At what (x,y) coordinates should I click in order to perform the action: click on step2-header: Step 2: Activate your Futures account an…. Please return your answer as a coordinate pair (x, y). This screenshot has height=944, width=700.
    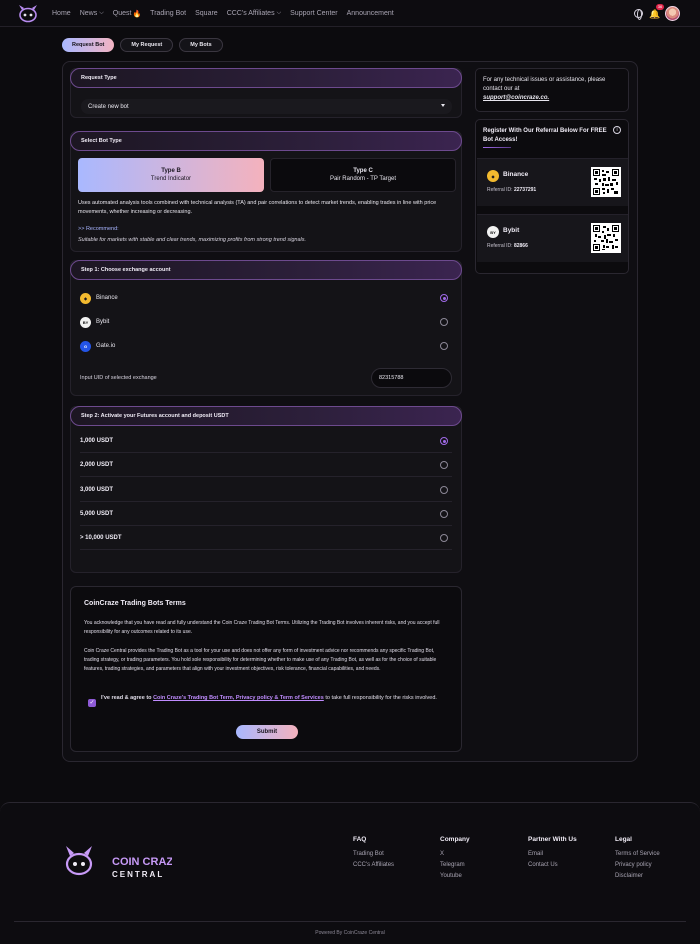
    Looking at the image, I should click on (266, 416).